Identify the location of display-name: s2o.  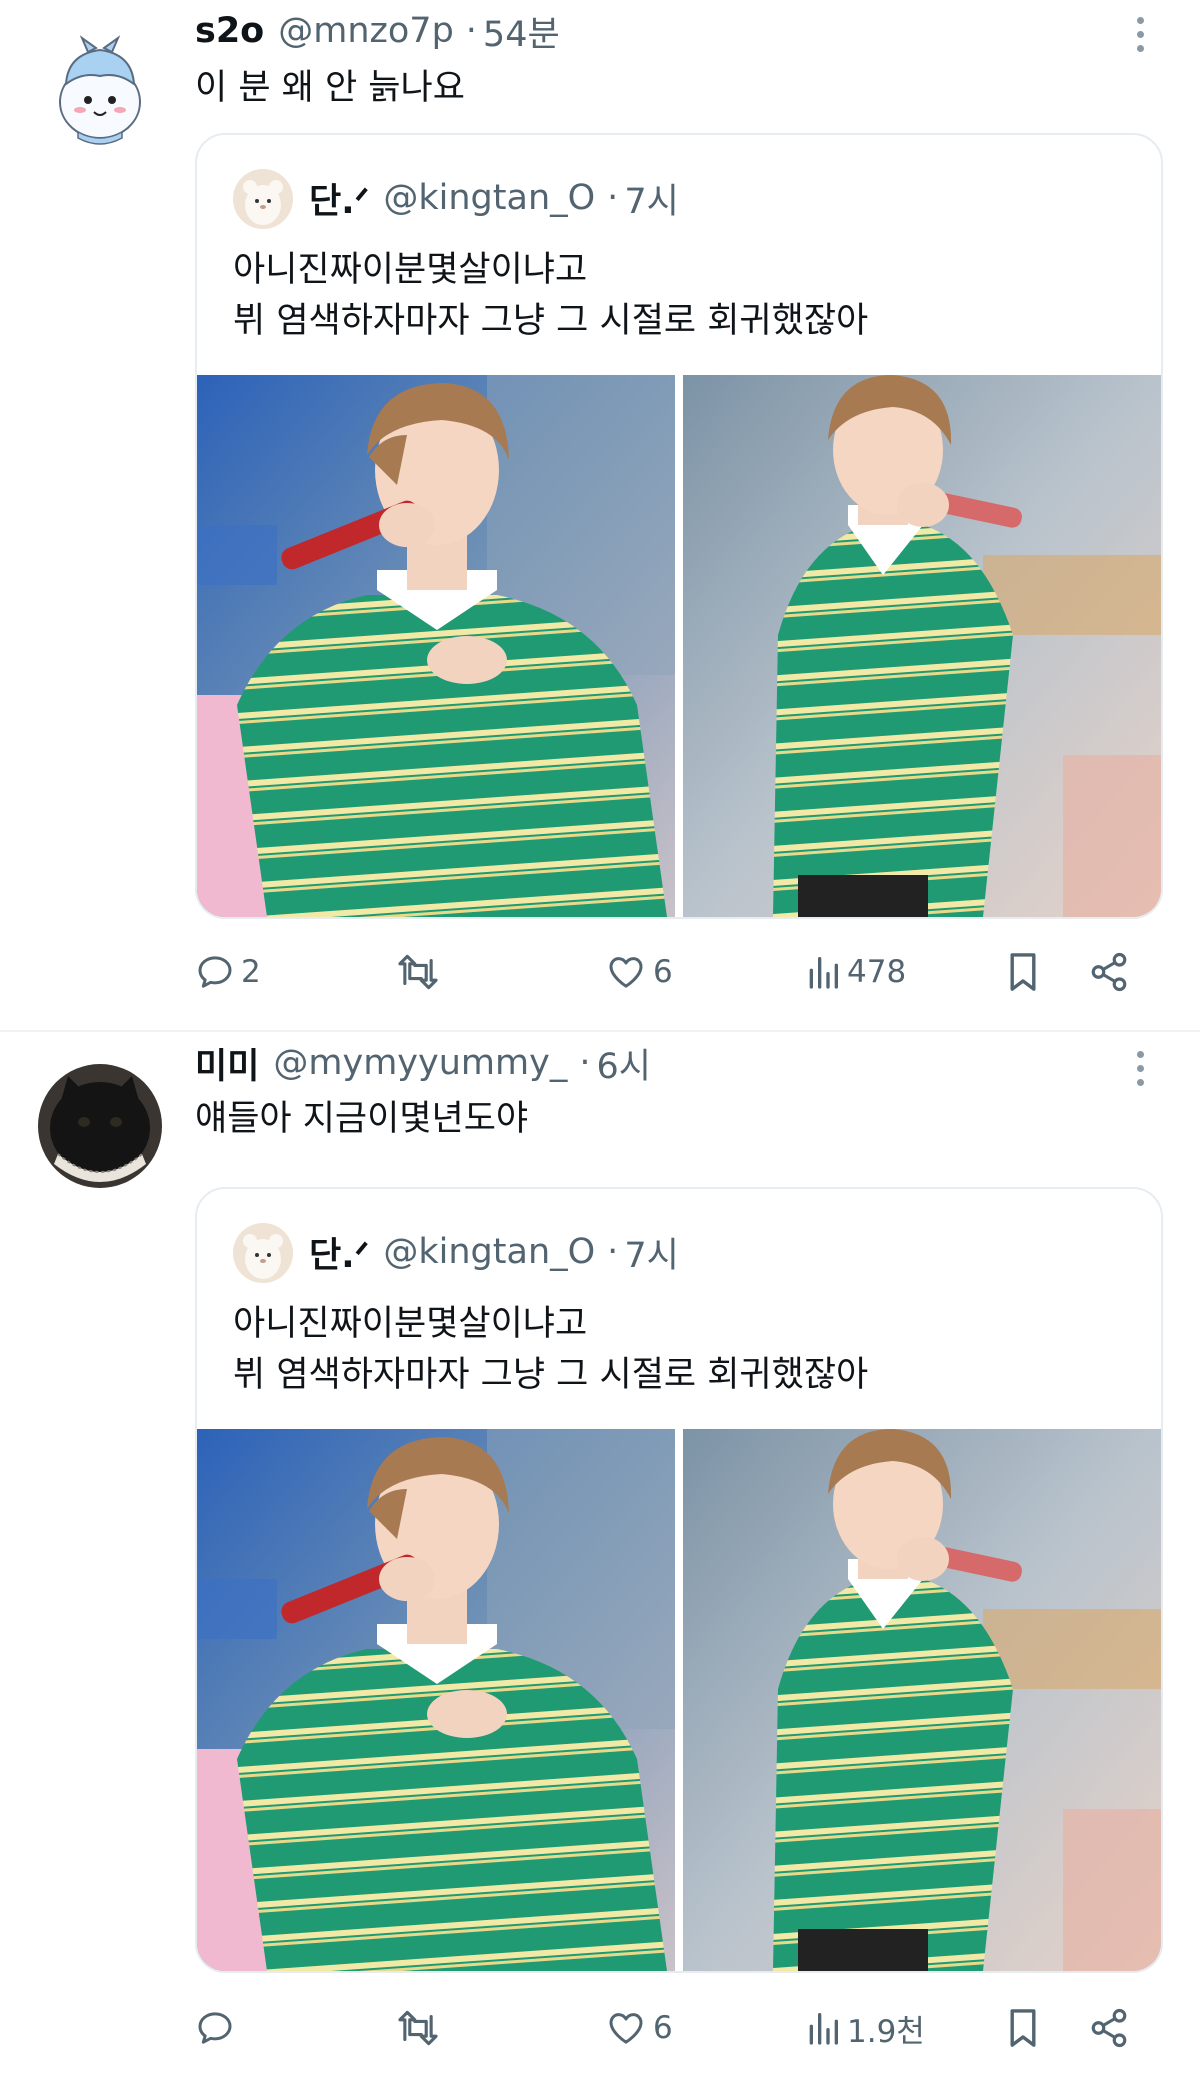
(229, 31).